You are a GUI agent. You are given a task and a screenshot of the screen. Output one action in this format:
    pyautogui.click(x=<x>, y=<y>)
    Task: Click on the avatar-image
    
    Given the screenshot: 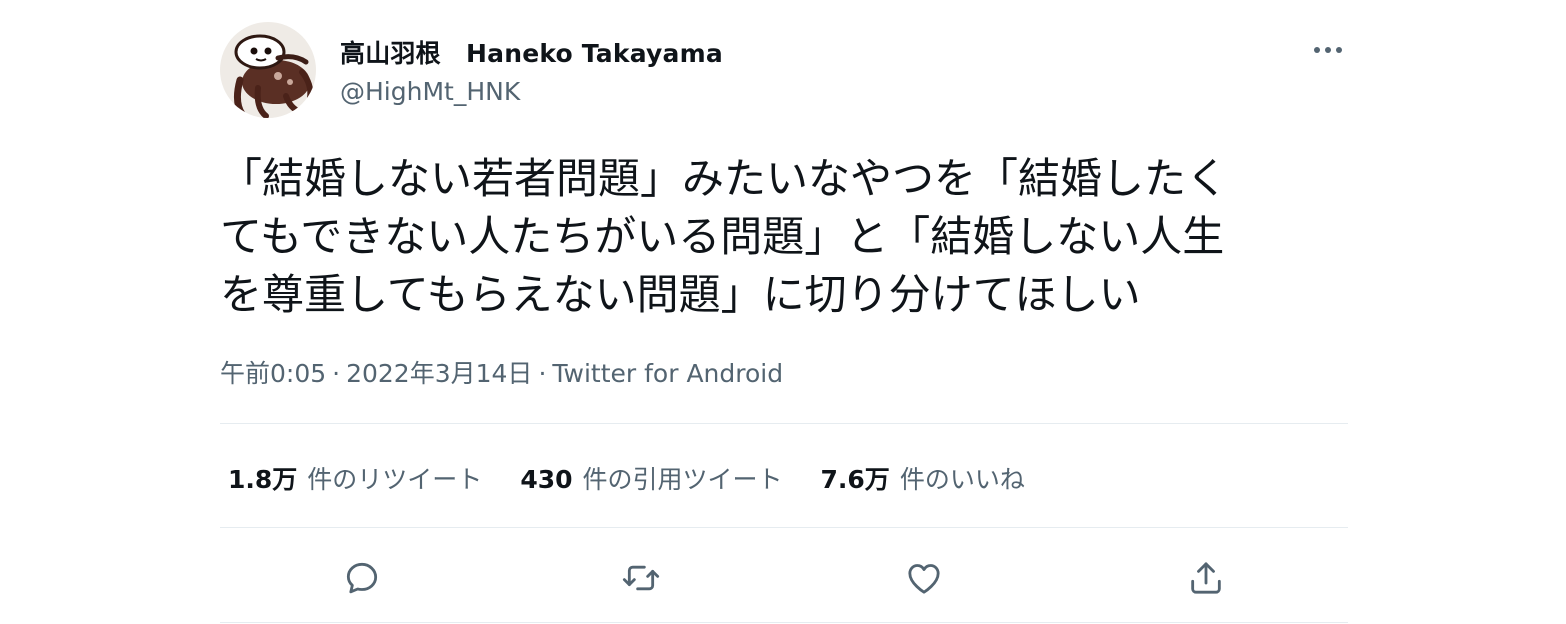 What is the action you would take?
    pyautogui.click(x=268, y=70)
    